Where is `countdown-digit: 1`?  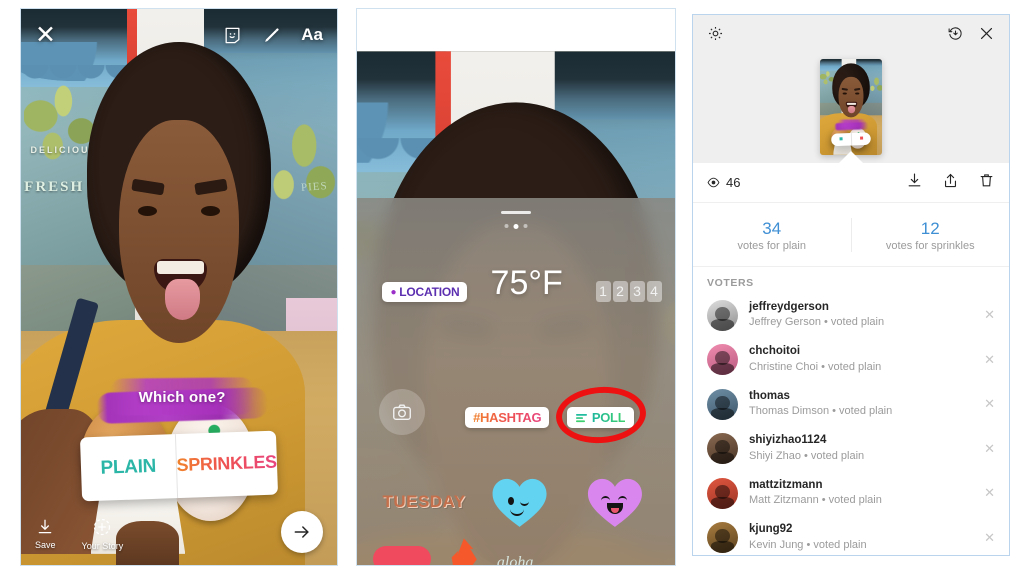
countdown-digit: 1 is located at coordinates (603, 291).